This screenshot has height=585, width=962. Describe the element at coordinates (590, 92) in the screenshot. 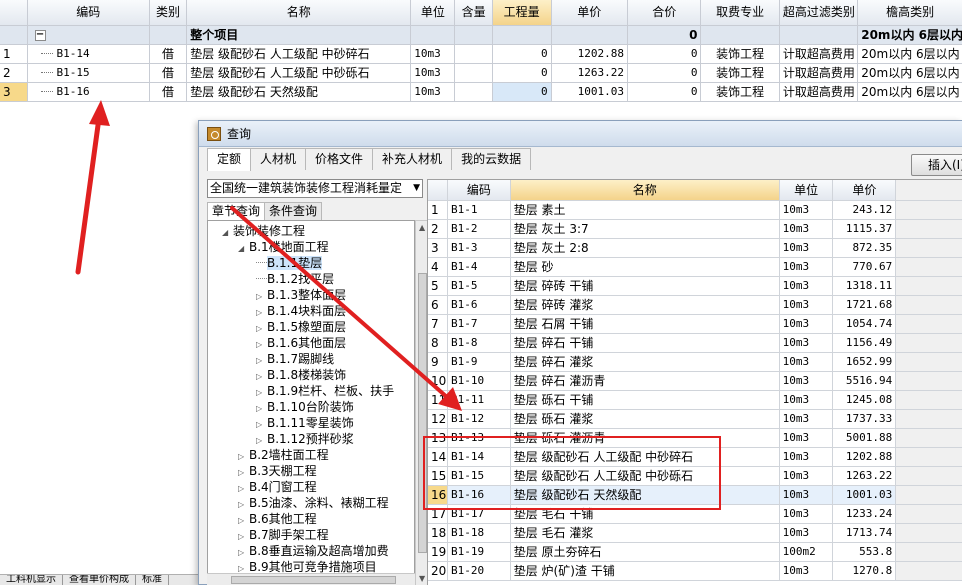

I see `row-unit-price: 1001.03` at that location.